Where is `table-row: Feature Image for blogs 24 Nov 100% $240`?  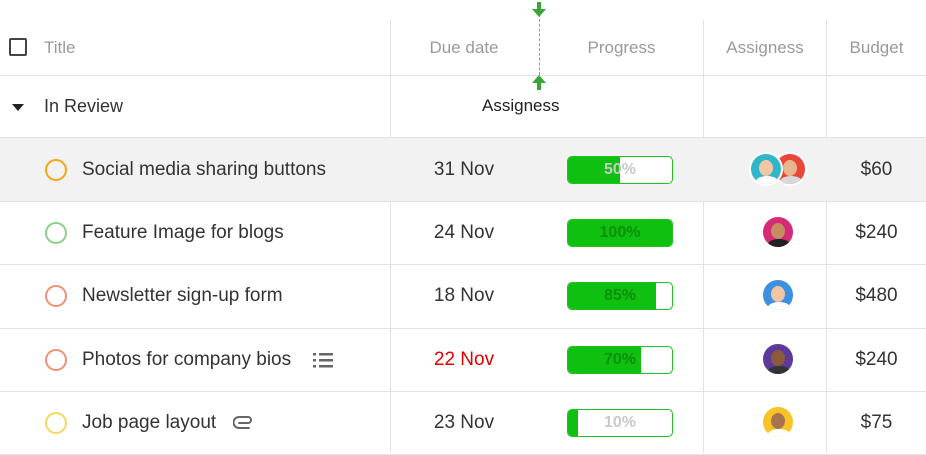 table-row: Feature Image for blogs 24 Nov 100% $240 is located at coordinates (463, 232).